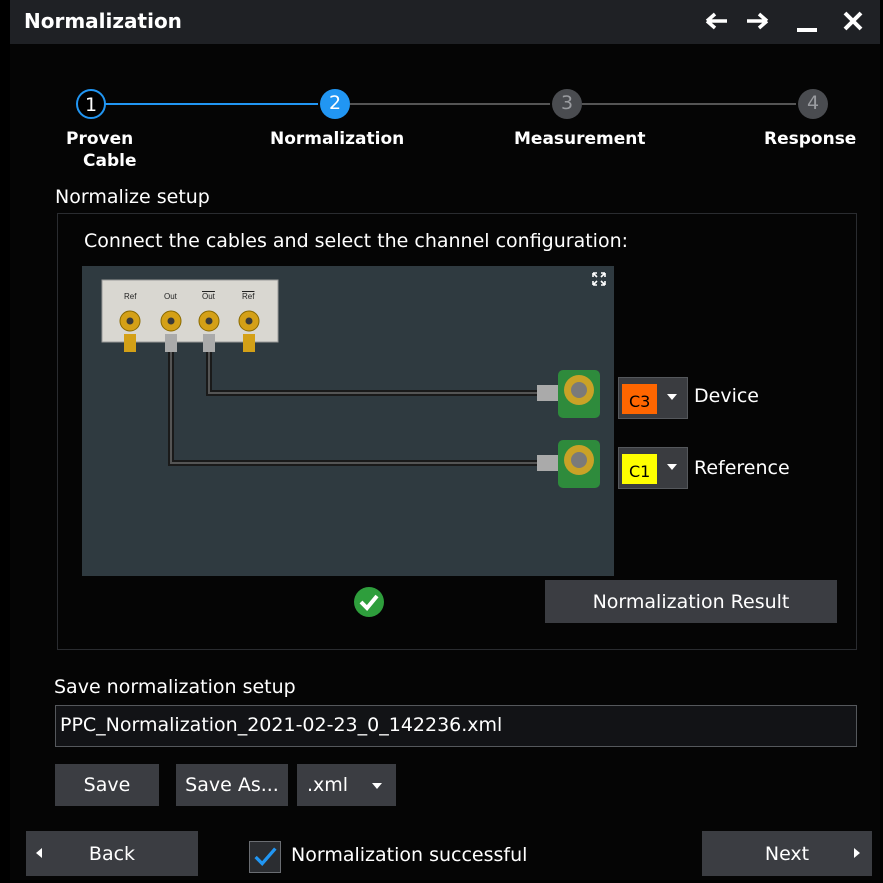  What do you see at coordinates (757, 21) in the screenshot?
I see `forward-arrow-icon` at bounding box center [757, 21].